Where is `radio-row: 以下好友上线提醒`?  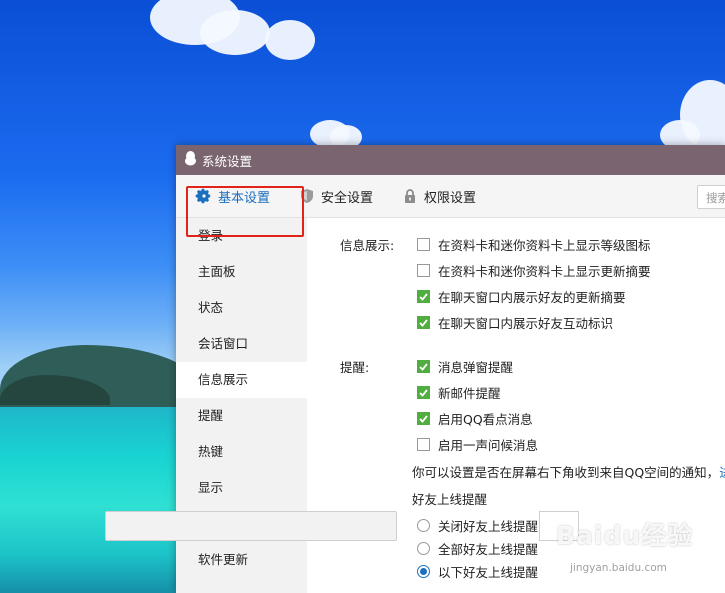
radio-row: 以下好友上线提醒 is located at coordinates (477, 571).